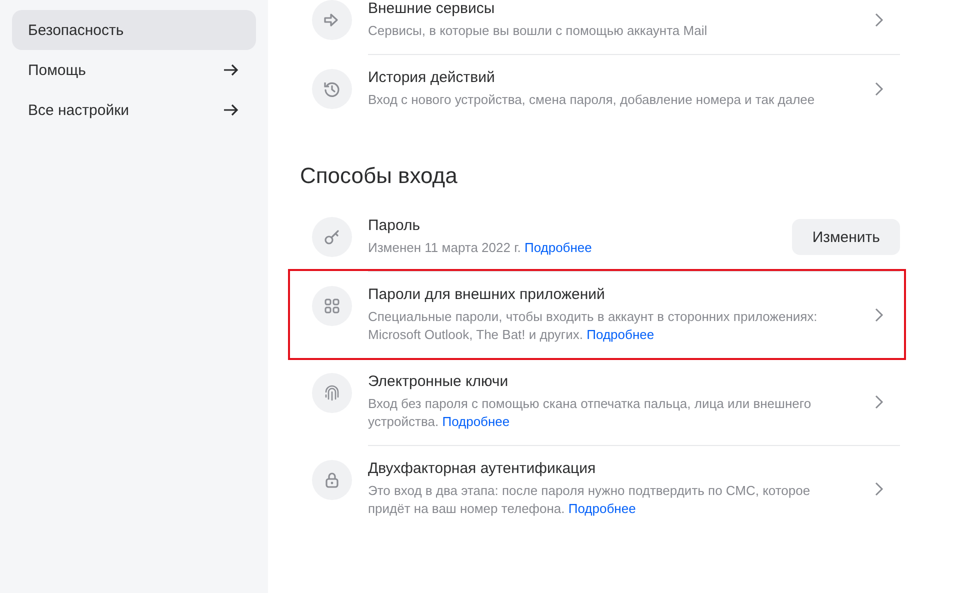 The width and height of the screenshot is (969, 593). What do you see at coordinates (134, 70) in the screenshot?
I see `sidebar-item: Помощь` at bounding box center [134, 70].